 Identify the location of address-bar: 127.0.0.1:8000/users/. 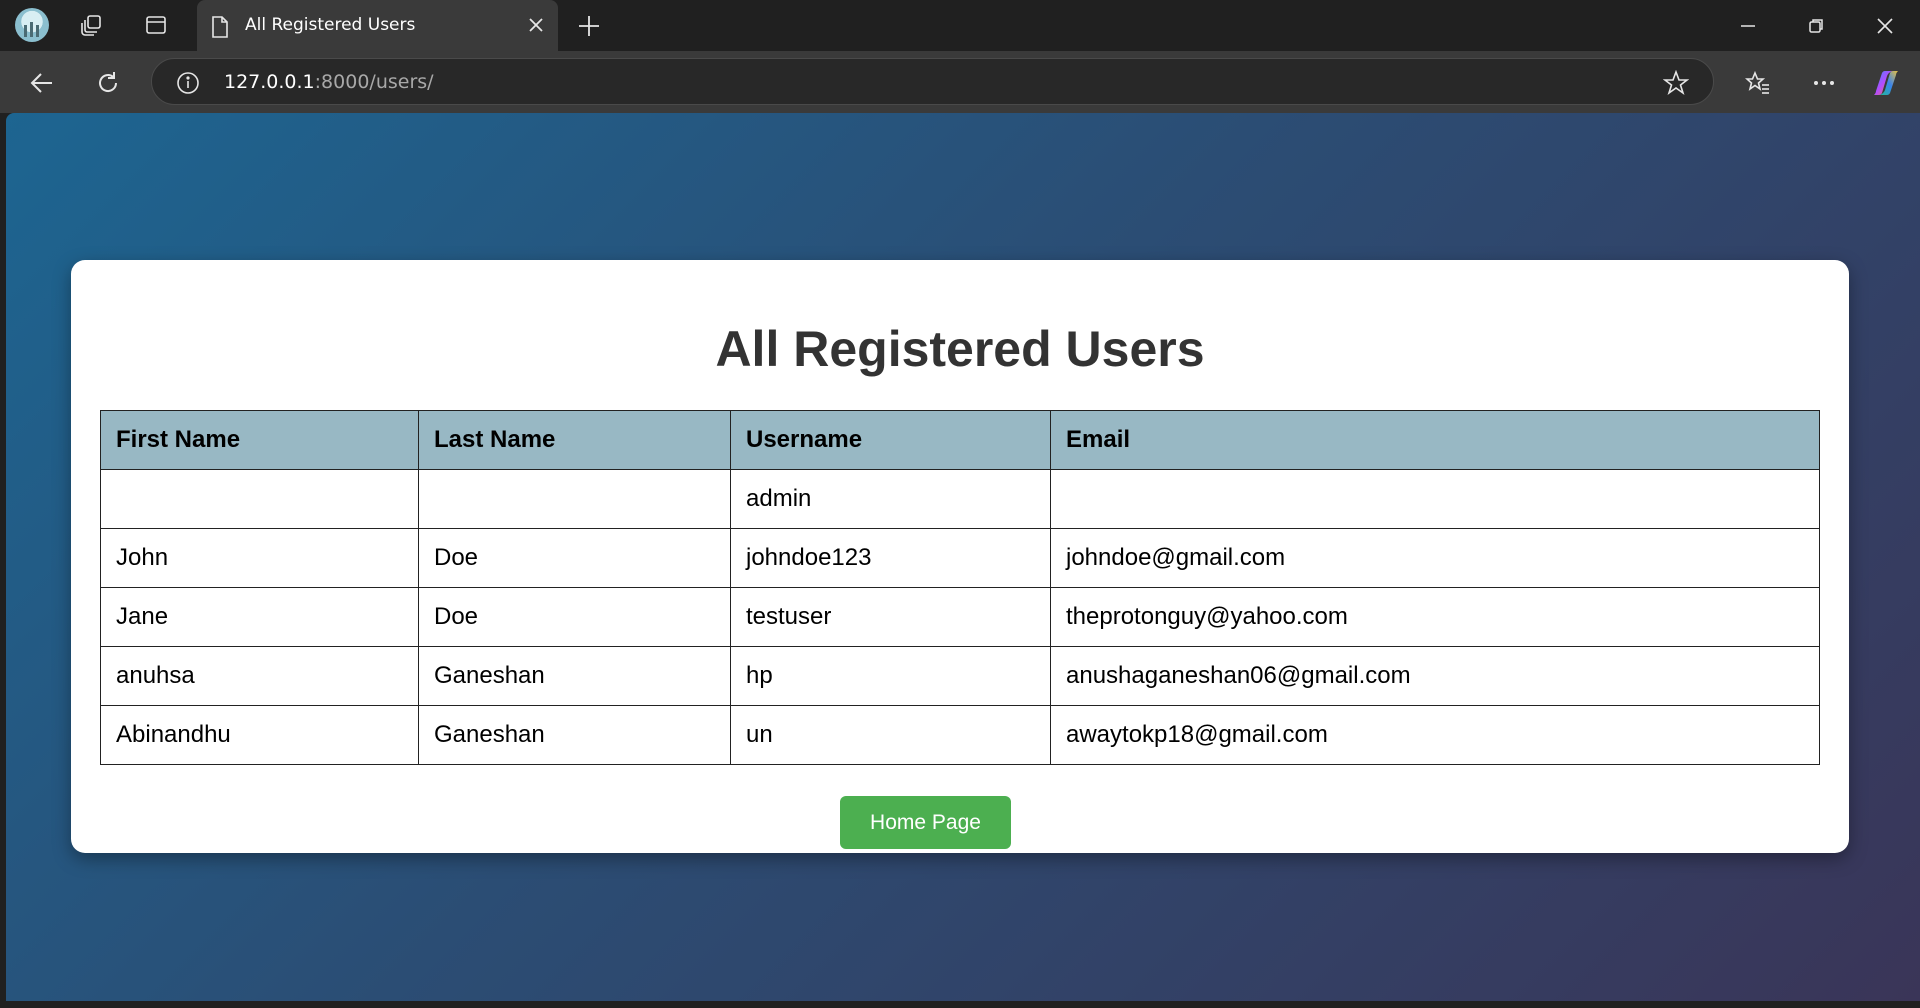
(932, 81).